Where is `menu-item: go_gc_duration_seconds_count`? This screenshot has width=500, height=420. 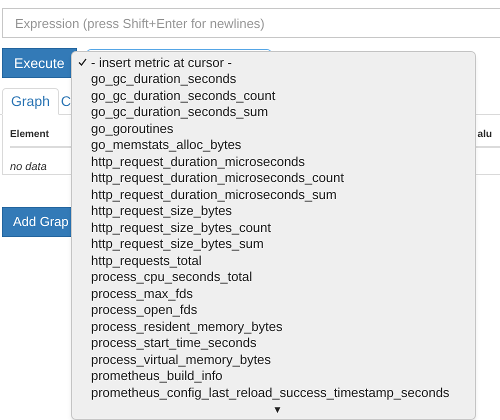
menu-item: go_gc_duration_seconds_count is located at coordinates (273, 95).